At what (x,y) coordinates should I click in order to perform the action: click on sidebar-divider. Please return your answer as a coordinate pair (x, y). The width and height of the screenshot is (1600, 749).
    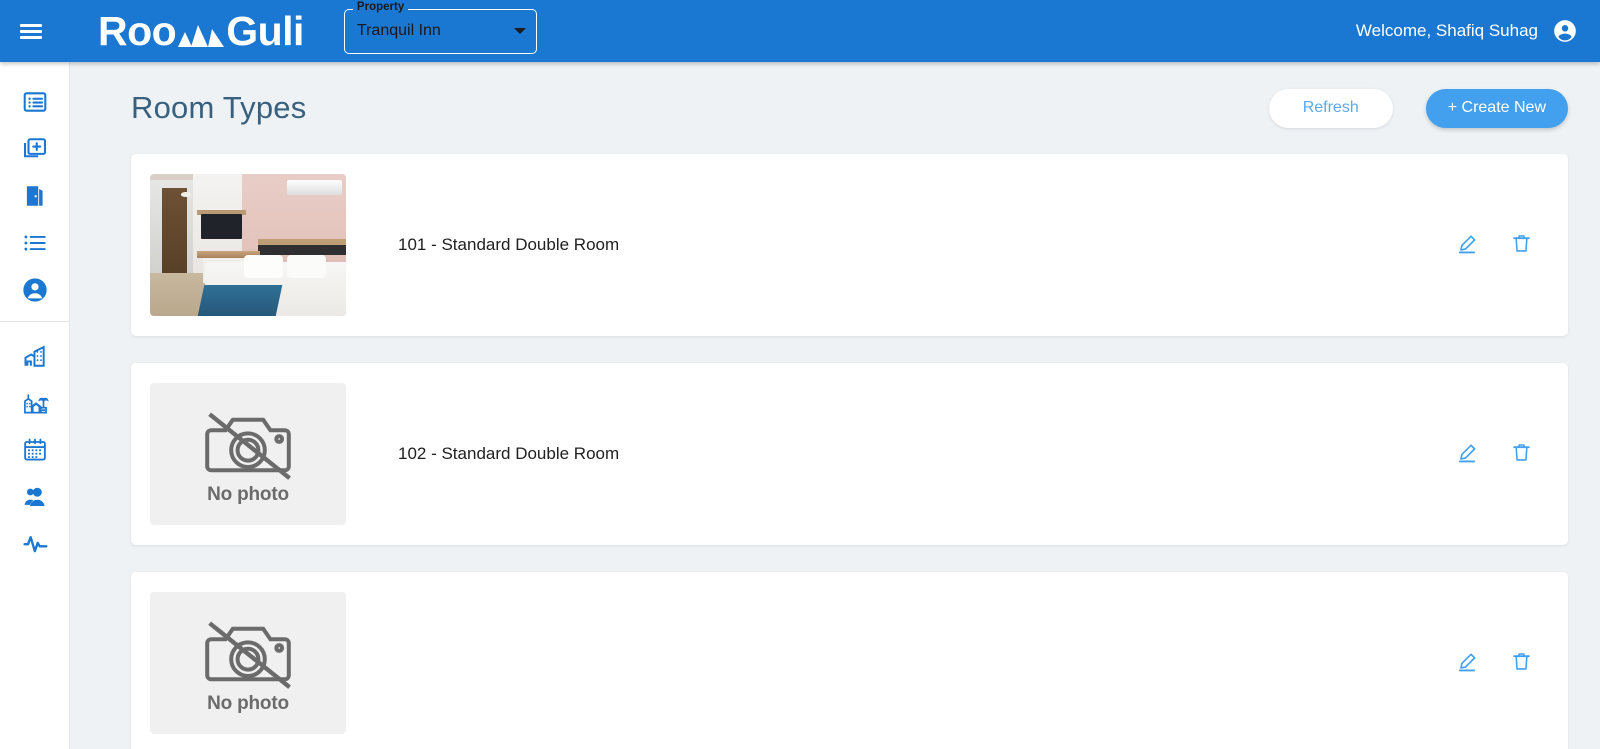
    Looking at the image, I should click on (34, 321).